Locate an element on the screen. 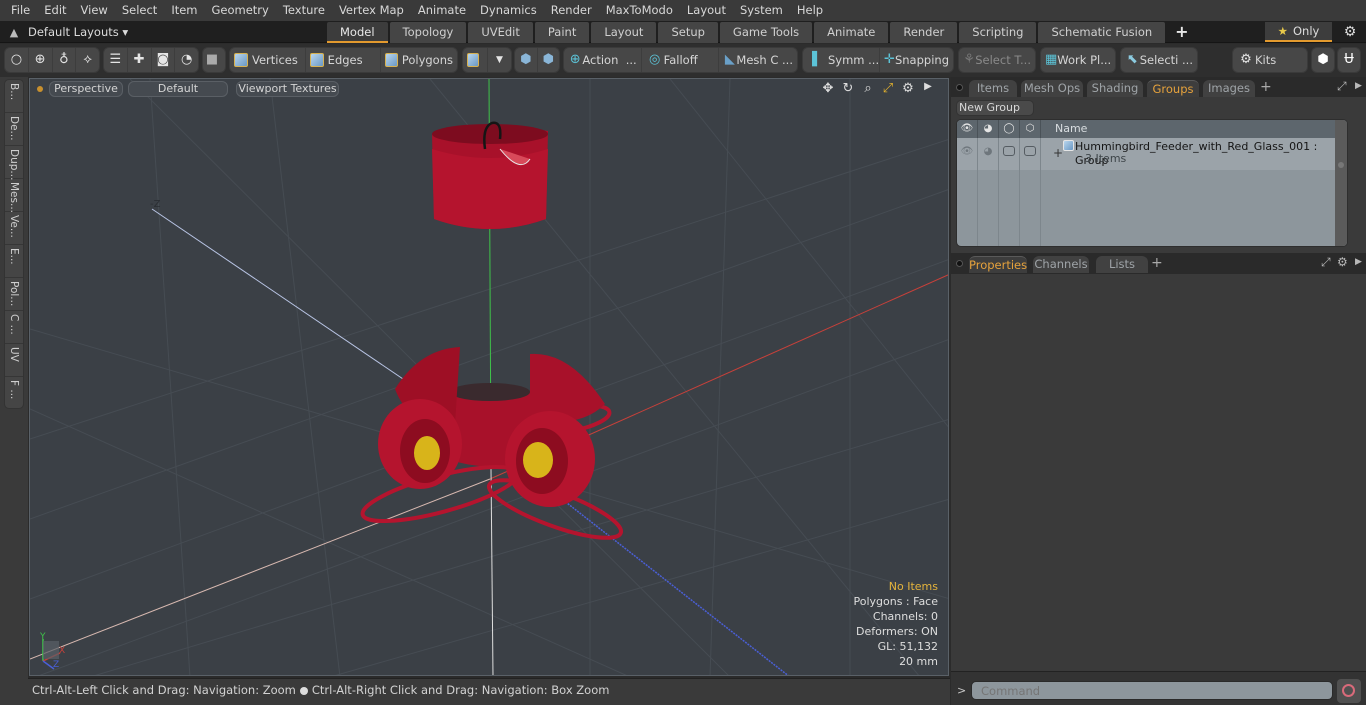  tab-setup: Setup is located at coordinates (688, 32).